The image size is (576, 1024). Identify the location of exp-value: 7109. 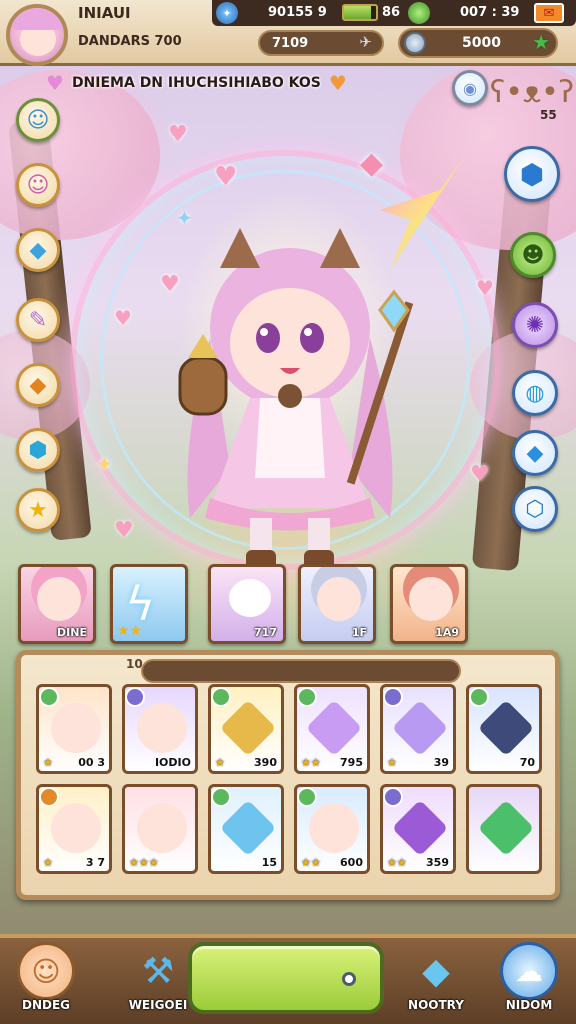
(290, 43).